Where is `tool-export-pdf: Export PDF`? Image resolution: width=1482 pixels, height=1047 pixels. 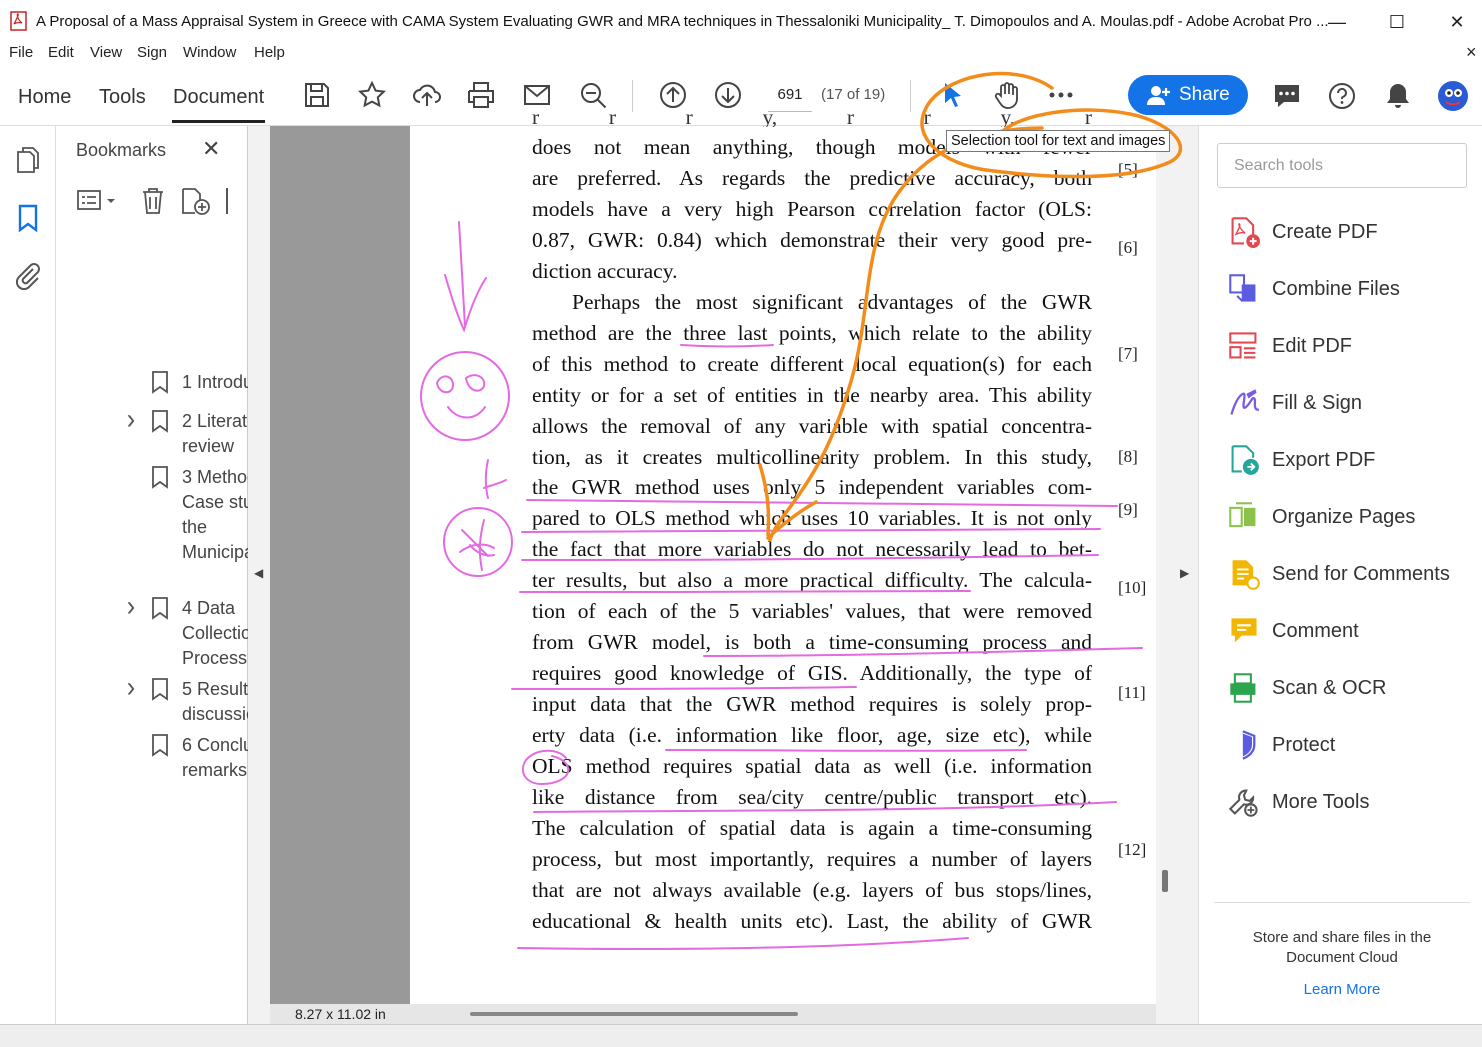 tool-export-pdf: Export PDF is located at coordinates (1348, 461).